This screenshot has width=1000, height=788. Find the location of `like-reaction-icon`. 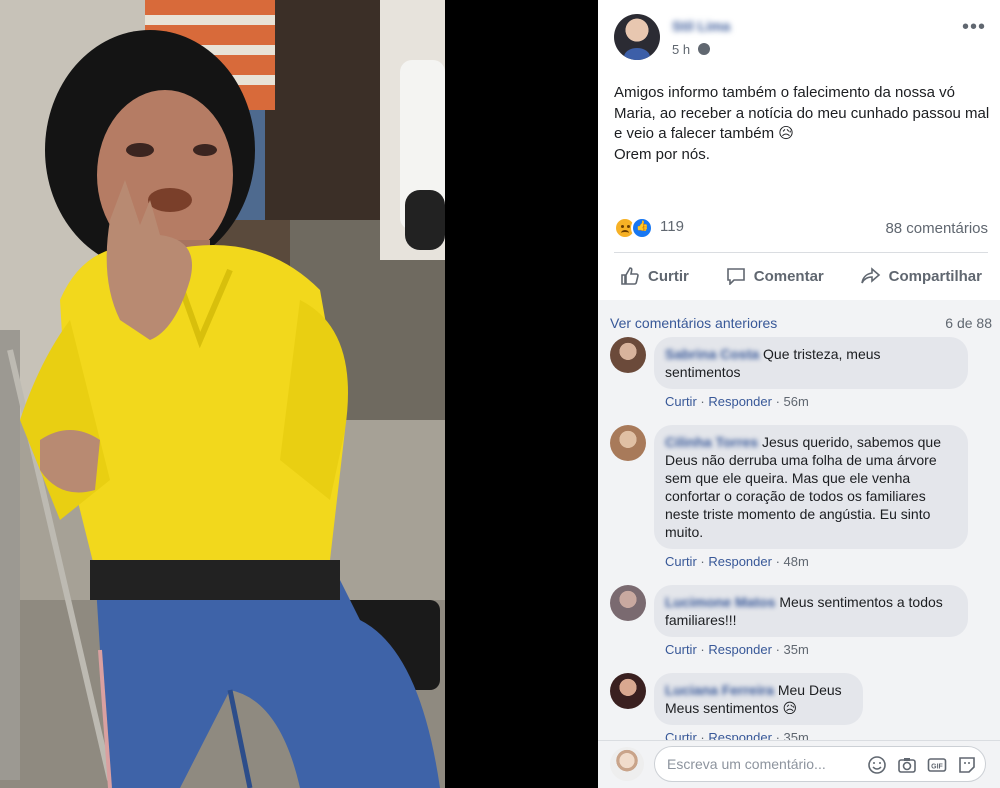

like-reaction-icon is located at coordinates (642, 228).